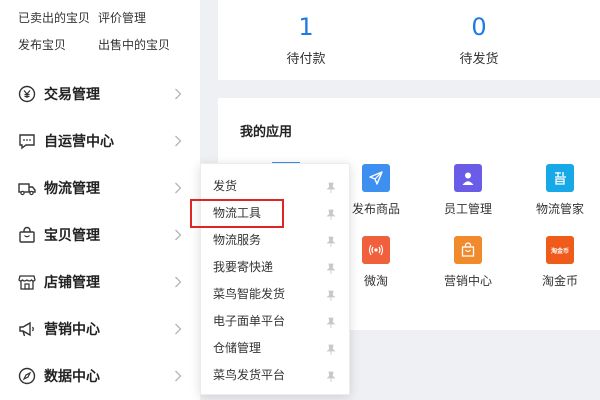 The width and height of the screenshot is (600, 400). I want to click on yen-circle-icon, so click(27, 94).